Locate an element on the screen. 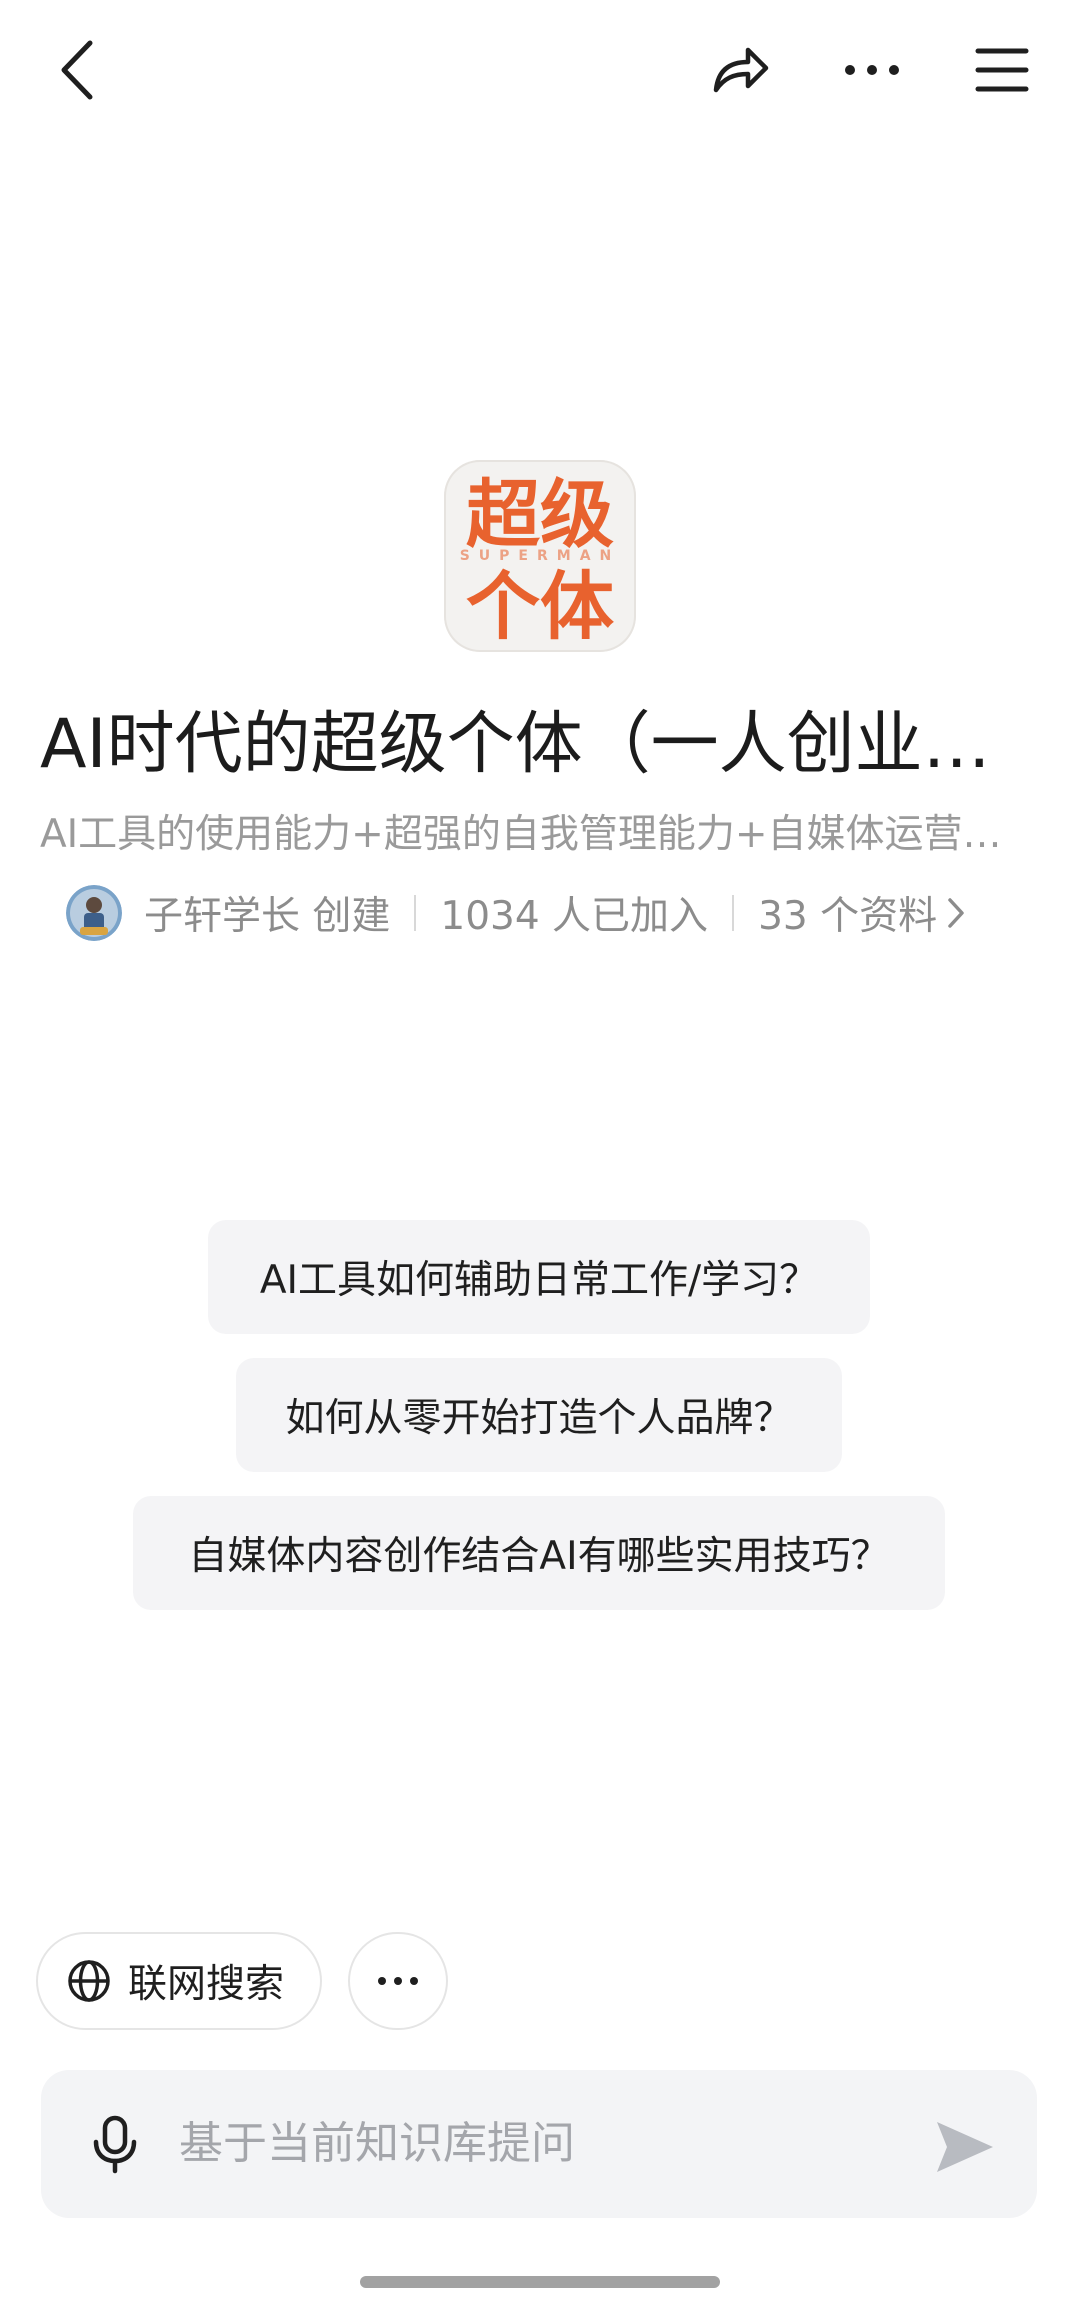 This screenshot has height=2309, width=1079. svg-text: 超级 is located at coordinates (540, 515).